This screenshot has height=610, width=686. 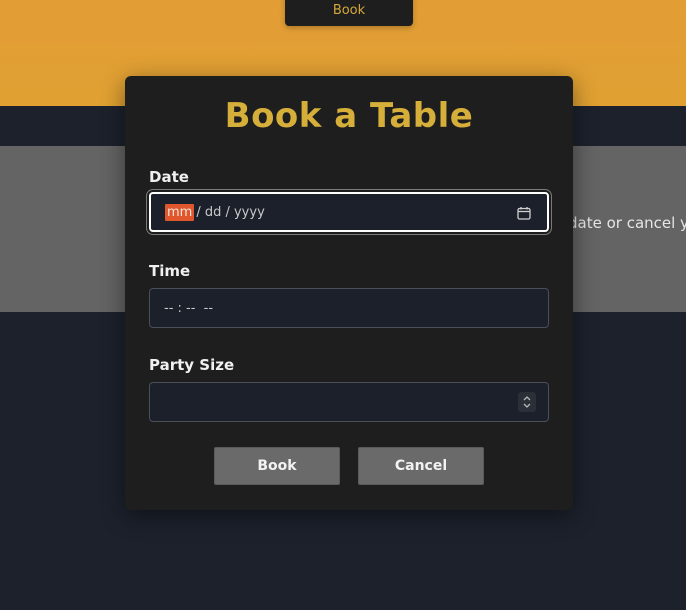 What do you see at coordinates (349, 212) in the screenshot?
I see `date-input: mm / dd / yyyy` at bounding box center [349, 212].